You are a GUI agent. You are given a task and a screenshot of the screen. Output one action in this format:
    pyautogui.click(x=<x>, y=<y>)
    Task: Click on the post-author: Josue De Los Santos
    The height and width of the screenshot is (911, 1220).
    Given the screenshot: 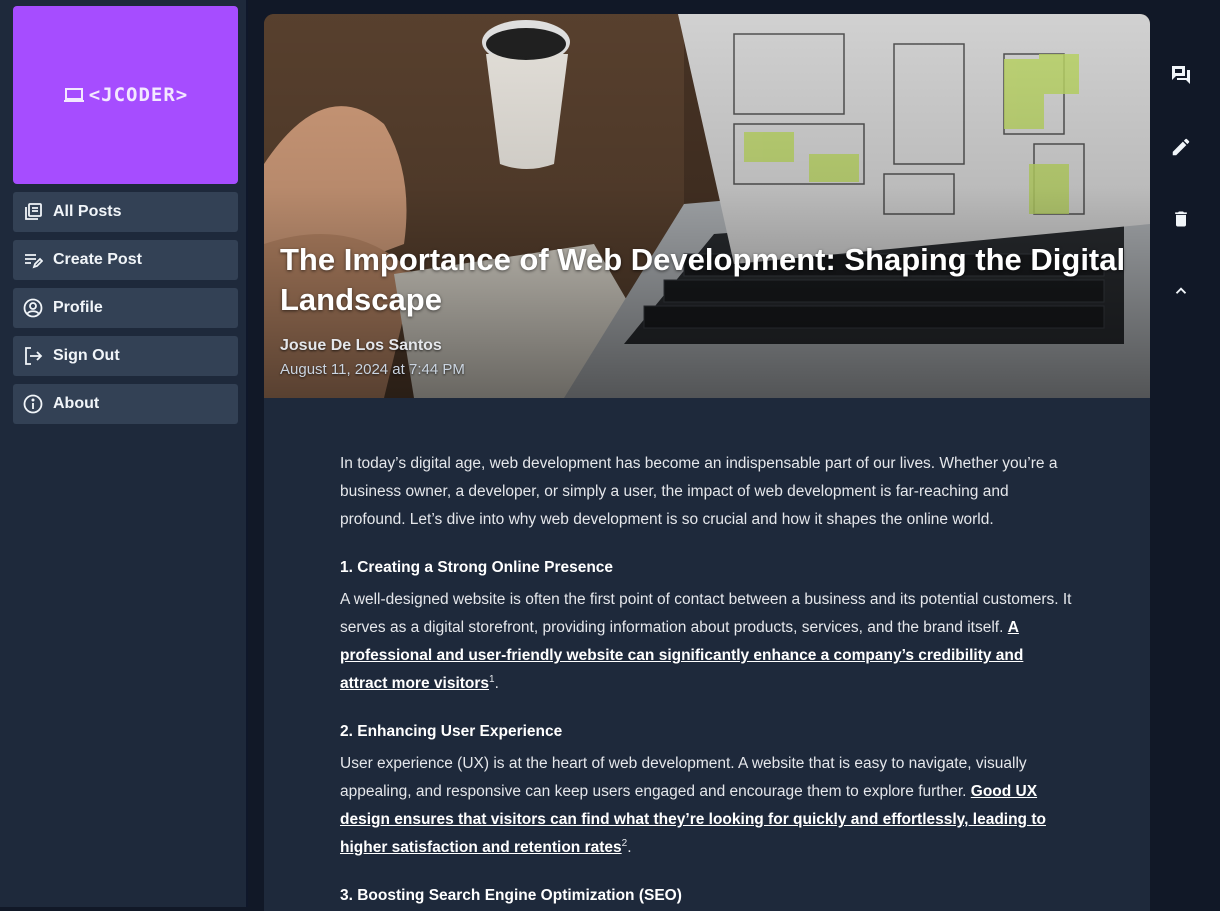 What is the action you would take?
    pyautogui.click(x=361, y=346)
    